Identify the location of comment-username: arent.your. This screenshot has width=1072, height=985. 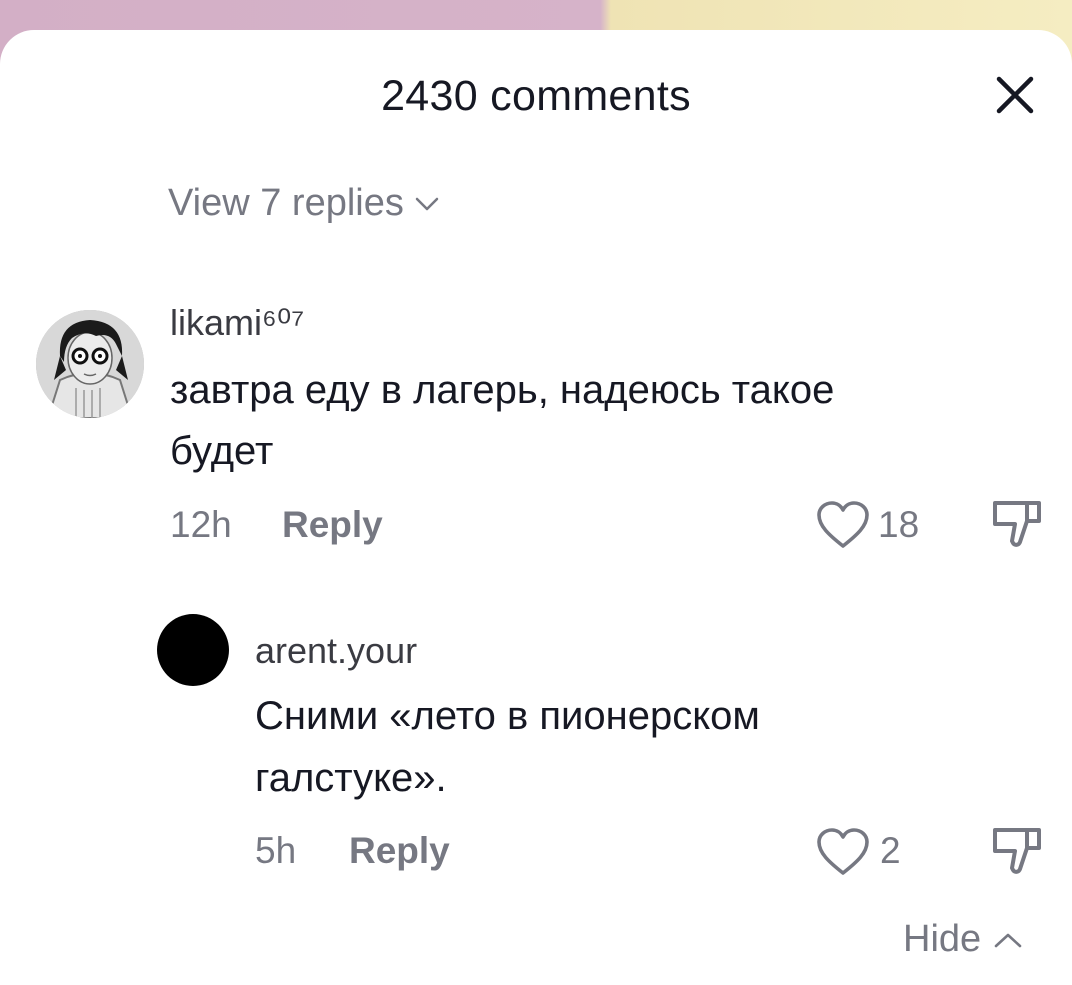
(336, 651).